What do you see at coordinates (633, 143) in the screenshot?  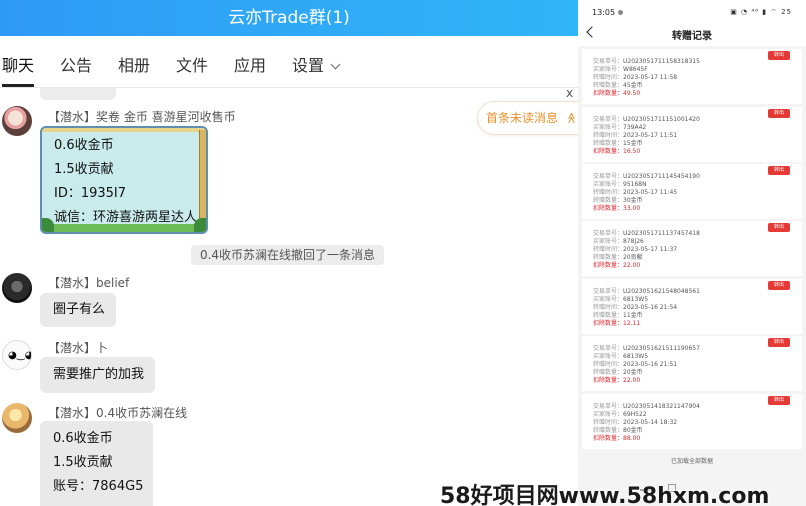 I see `record-field-value: 15金币` at bounding box center [633, 143].